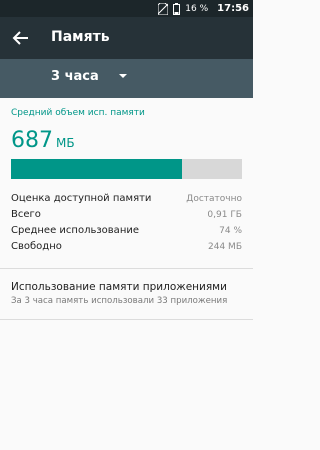  I want to click on stat-value: 244 МБ, so click(225, 247).